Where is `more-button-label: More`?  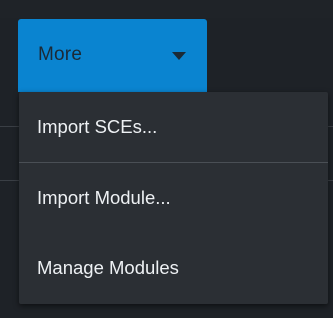 more-button-label: More is located at coordinates (60, 54).